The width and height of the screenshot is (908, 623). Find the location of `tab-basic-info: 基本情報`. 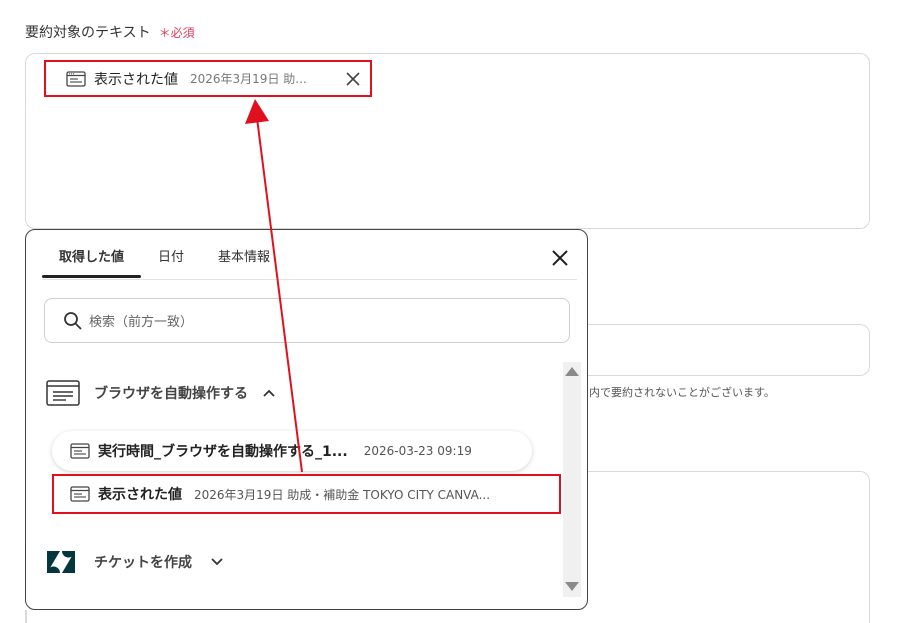

tab-basic-info: 基本情報 is located at coordinates (244, 263).